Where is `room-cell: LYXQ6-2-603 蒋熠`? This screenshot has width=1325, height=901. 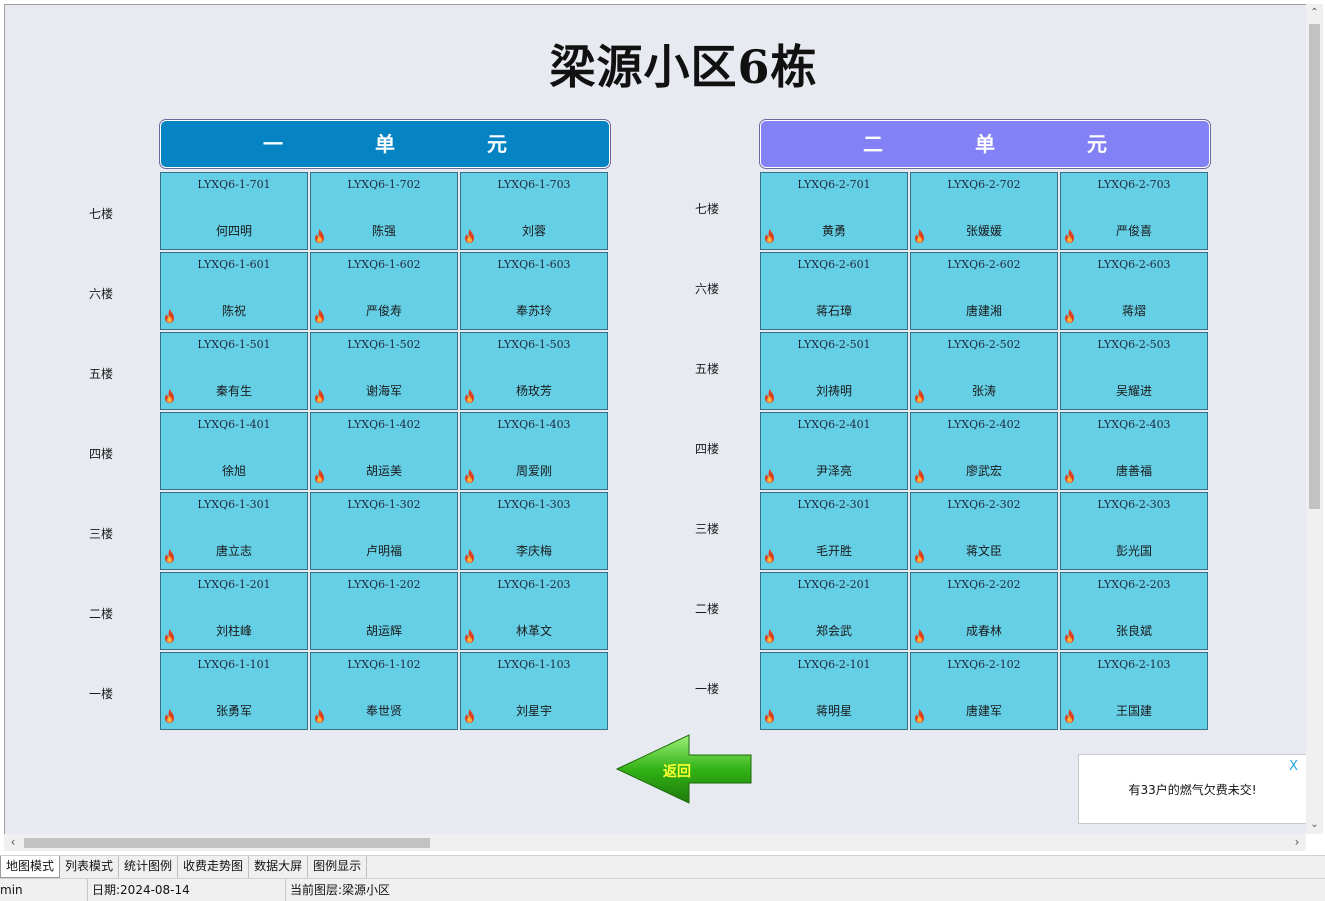 room-cell: LYXQ6-2-603 蒋熠 is located at coordinates (1134, 291).